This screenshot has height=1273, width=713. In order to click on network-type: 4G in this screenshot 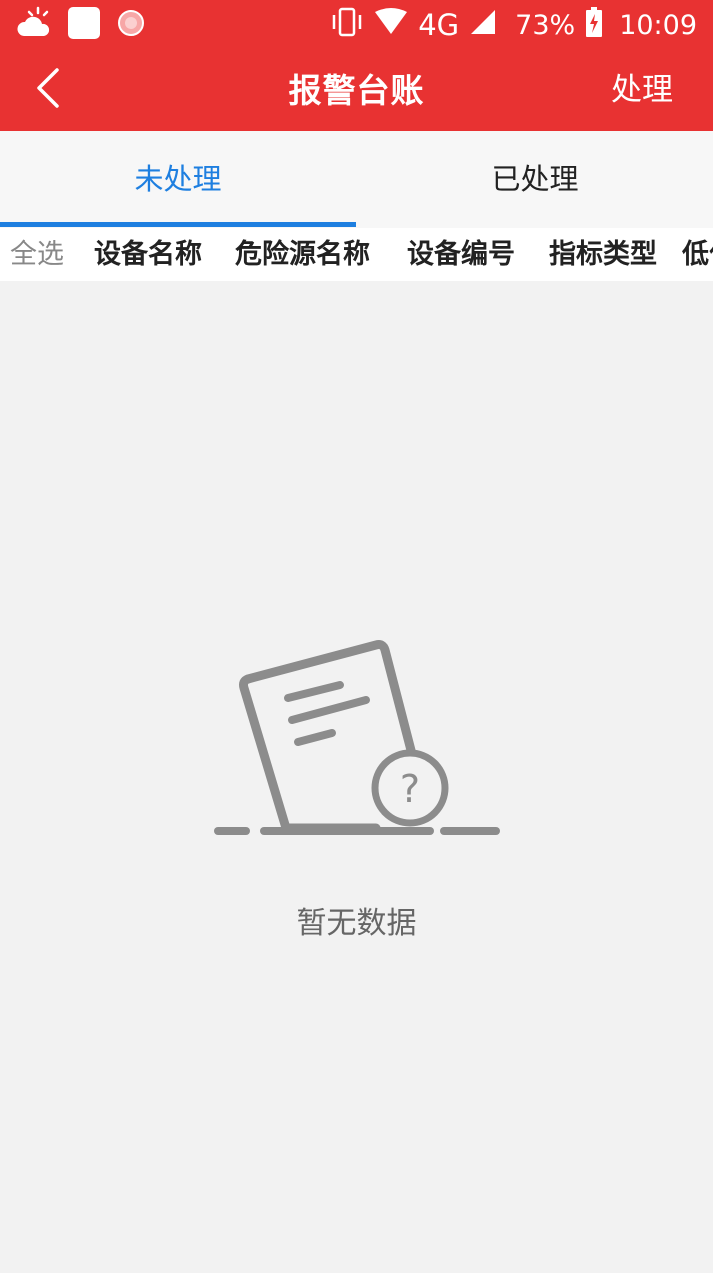, I will do `click(439, 25)`.